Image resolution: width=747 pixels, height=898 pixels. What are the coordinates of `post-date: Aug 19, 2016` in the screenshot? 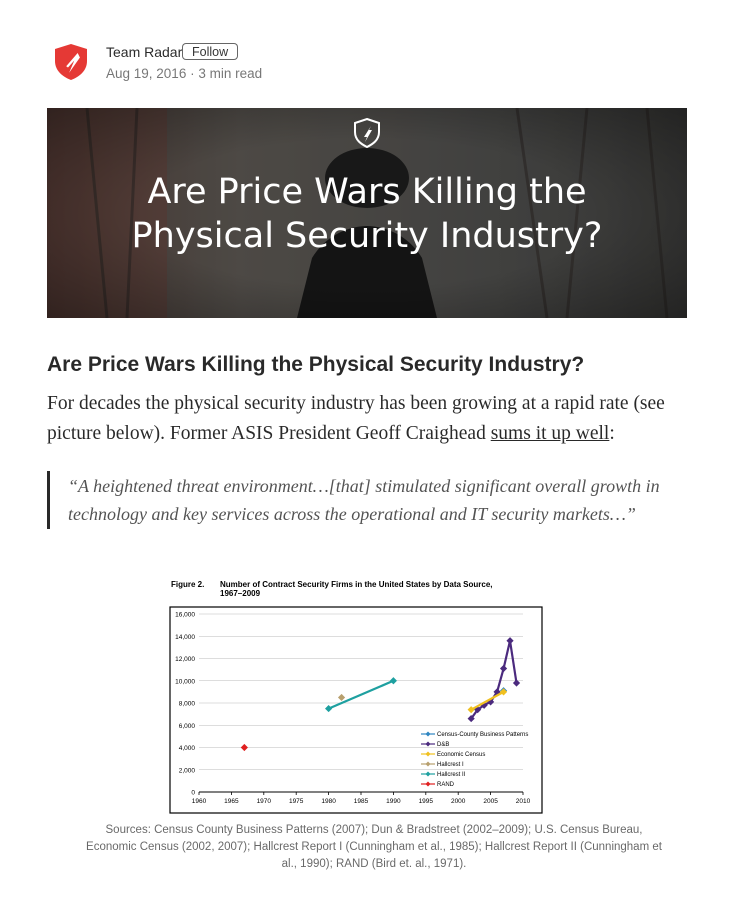 It's located at (146, 73).